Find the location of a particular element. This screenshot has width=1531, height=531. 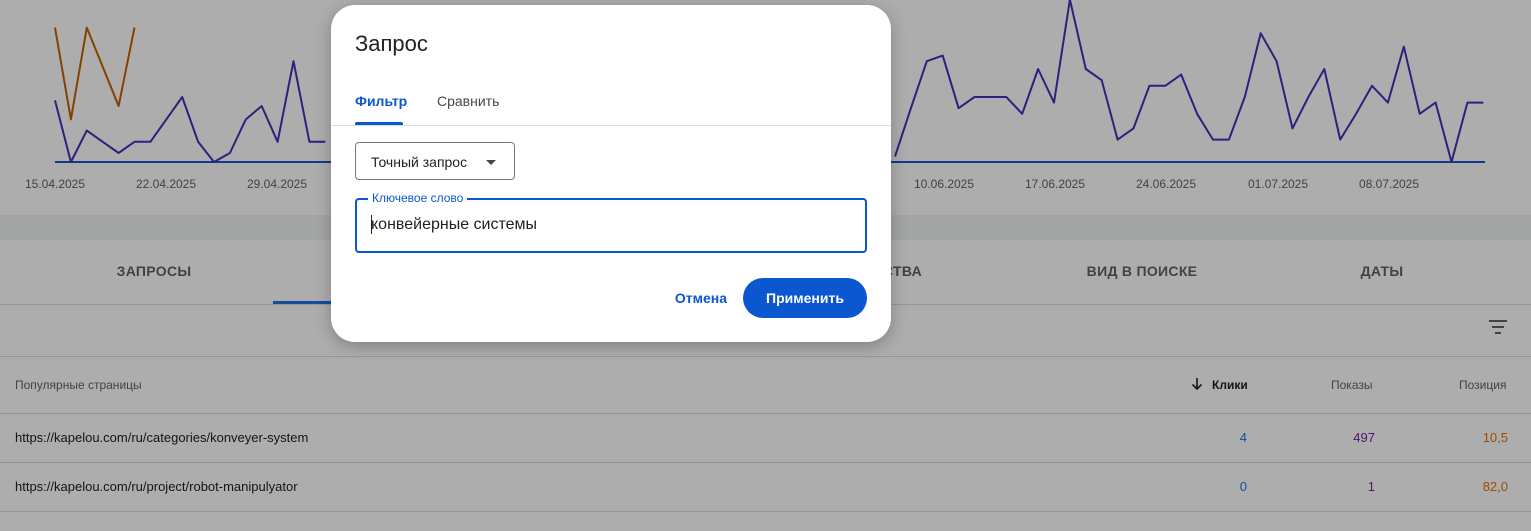

dialog-tabs: Фильтр Сравнить is located at coordinates (611, 104).